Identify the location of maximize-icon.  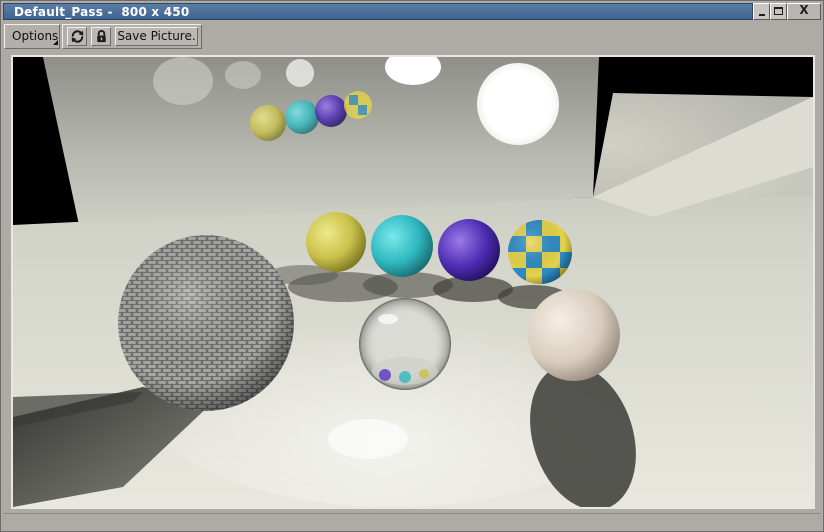
(778, 11).